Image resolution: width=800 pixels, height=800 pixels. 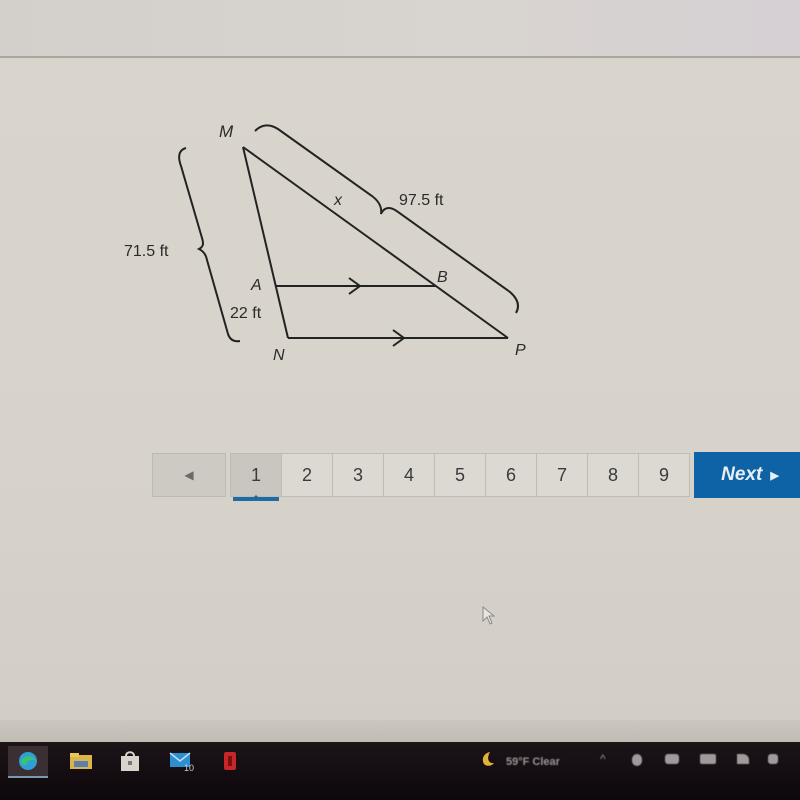 I want to click on next-button: Next ▶, so click(x=747, y=475).